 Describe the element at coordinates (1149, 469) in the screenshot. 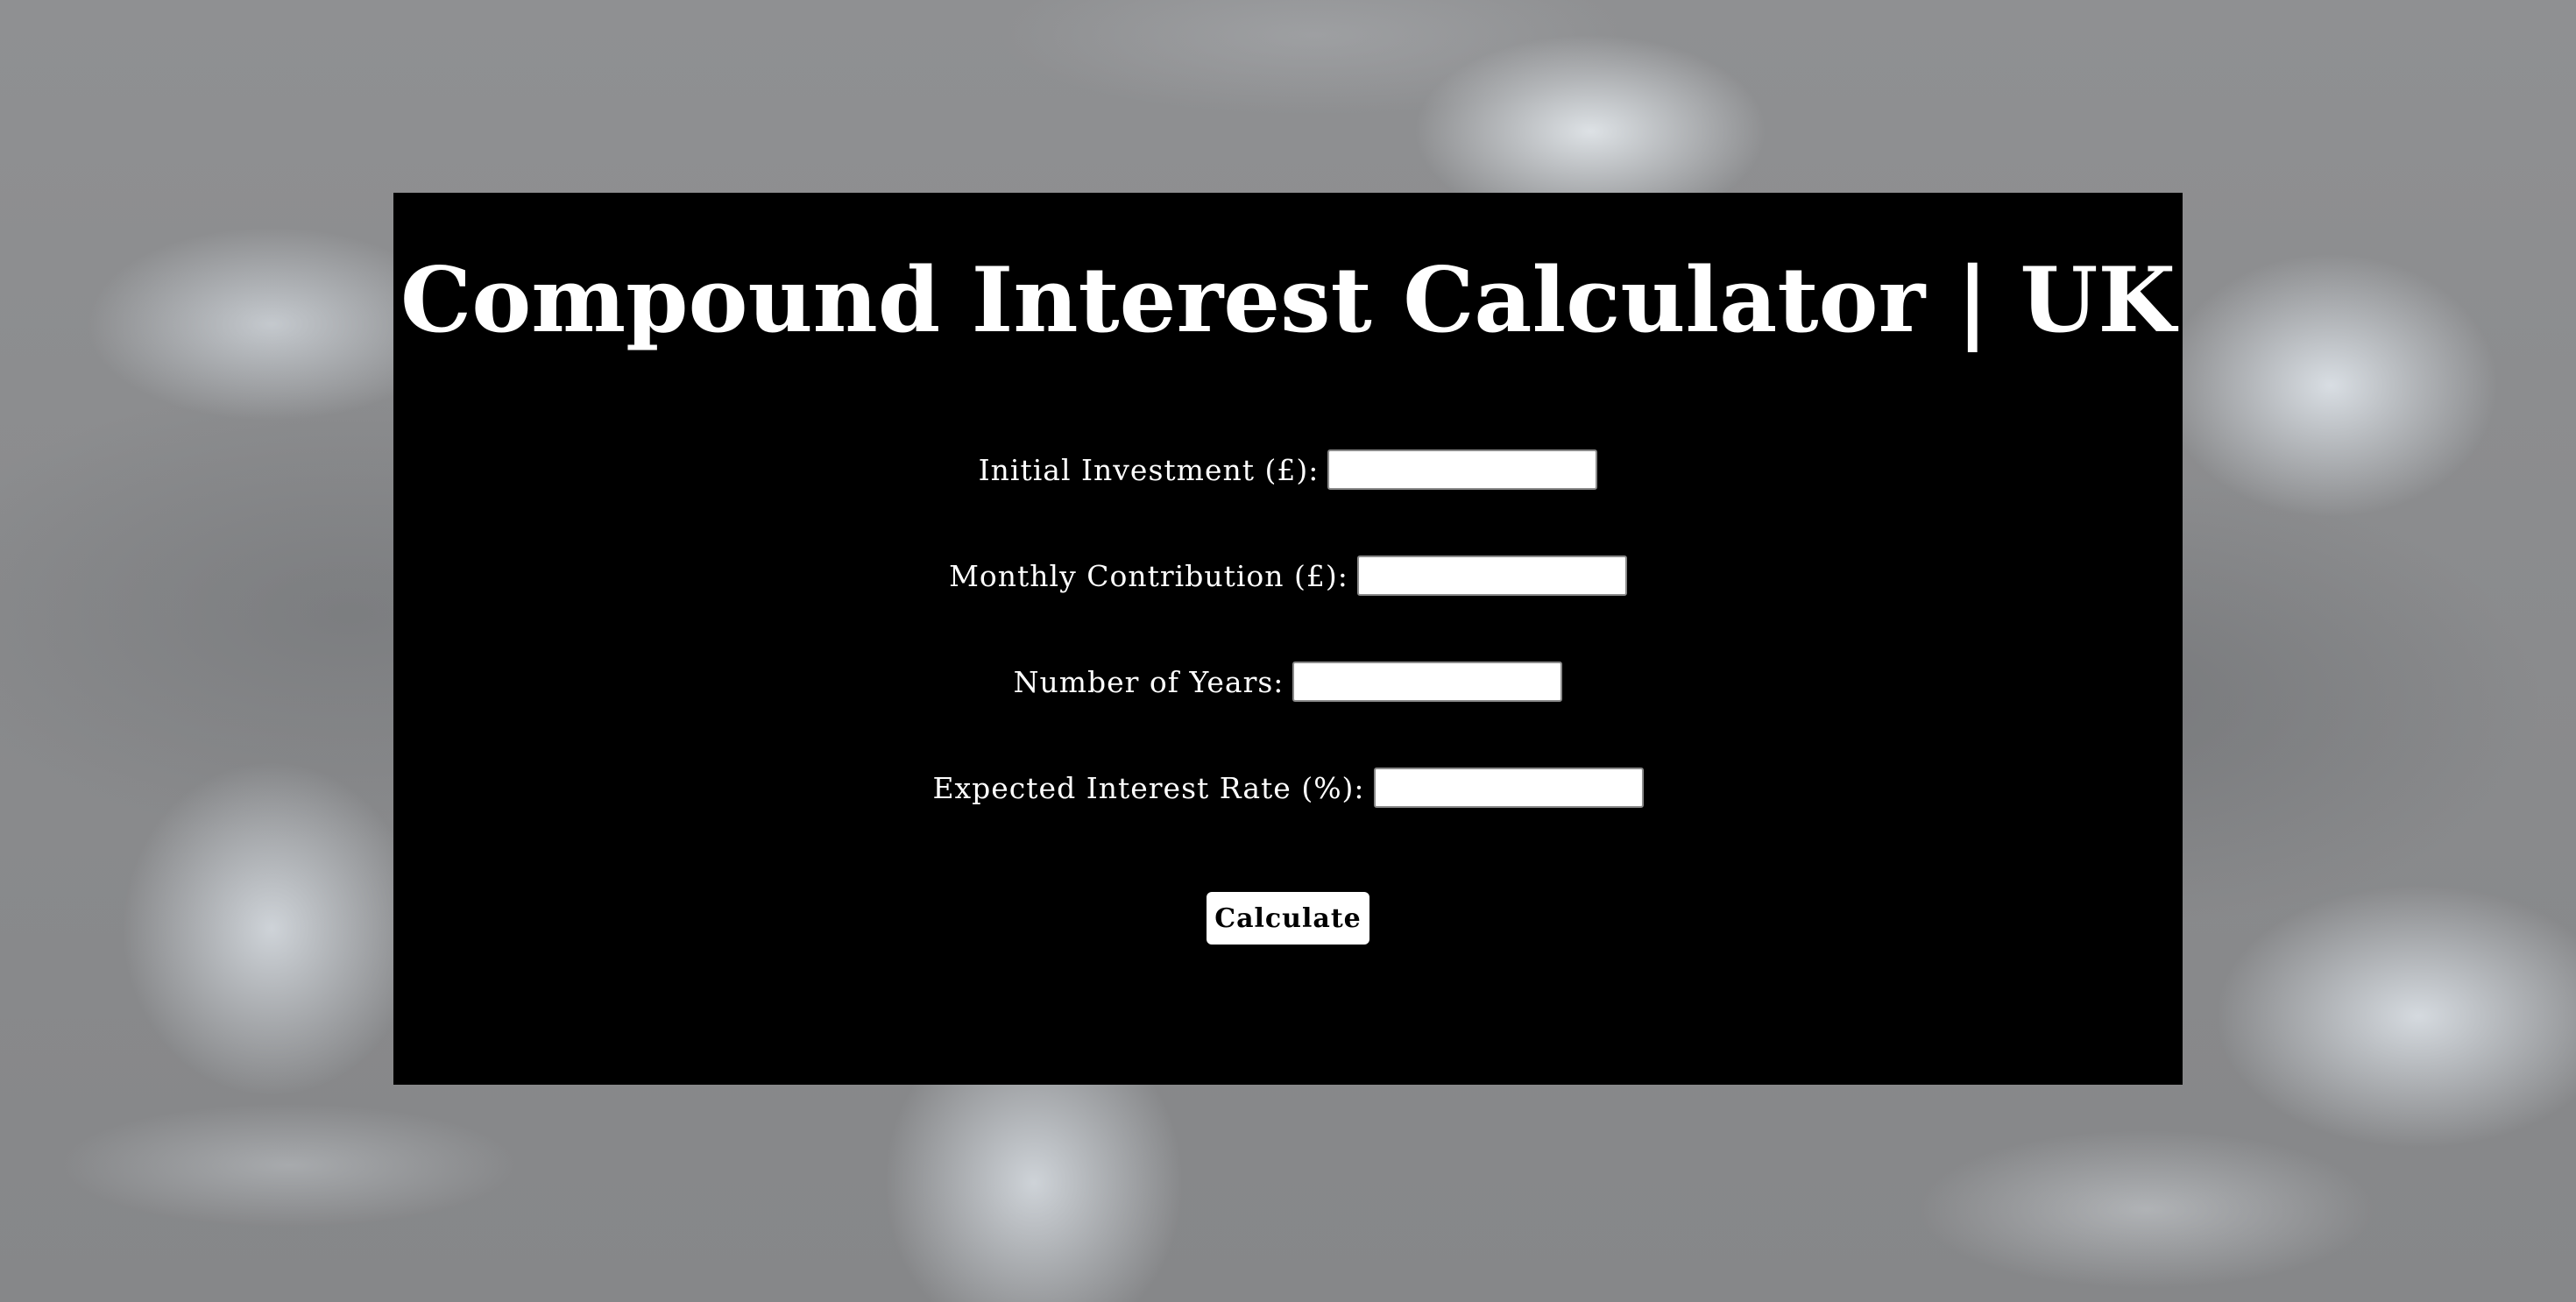

I see `initial-investment-label: Initial Investment (£):` at that location.